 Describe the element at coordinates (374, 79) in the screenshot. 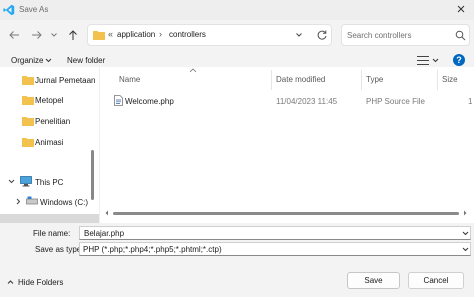

I see `column-header-type: Type` at that location.